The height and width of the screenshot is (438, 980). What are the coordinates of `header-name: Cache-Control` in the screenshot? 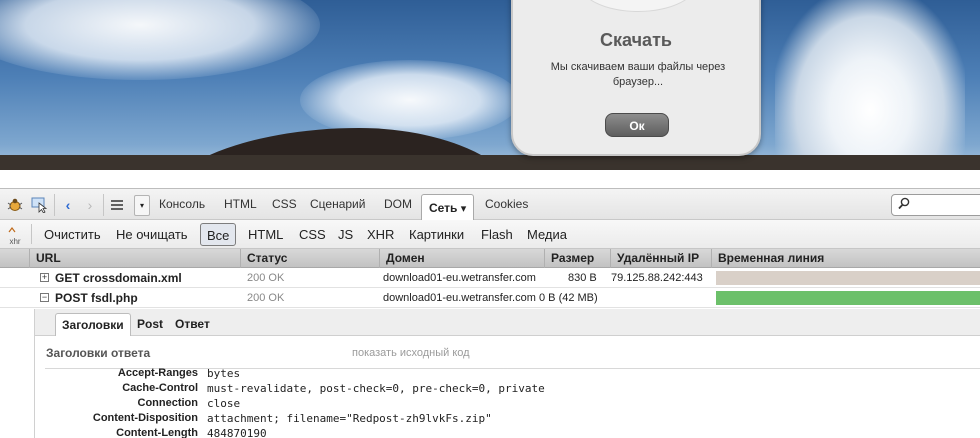 It's located at (160, 388).